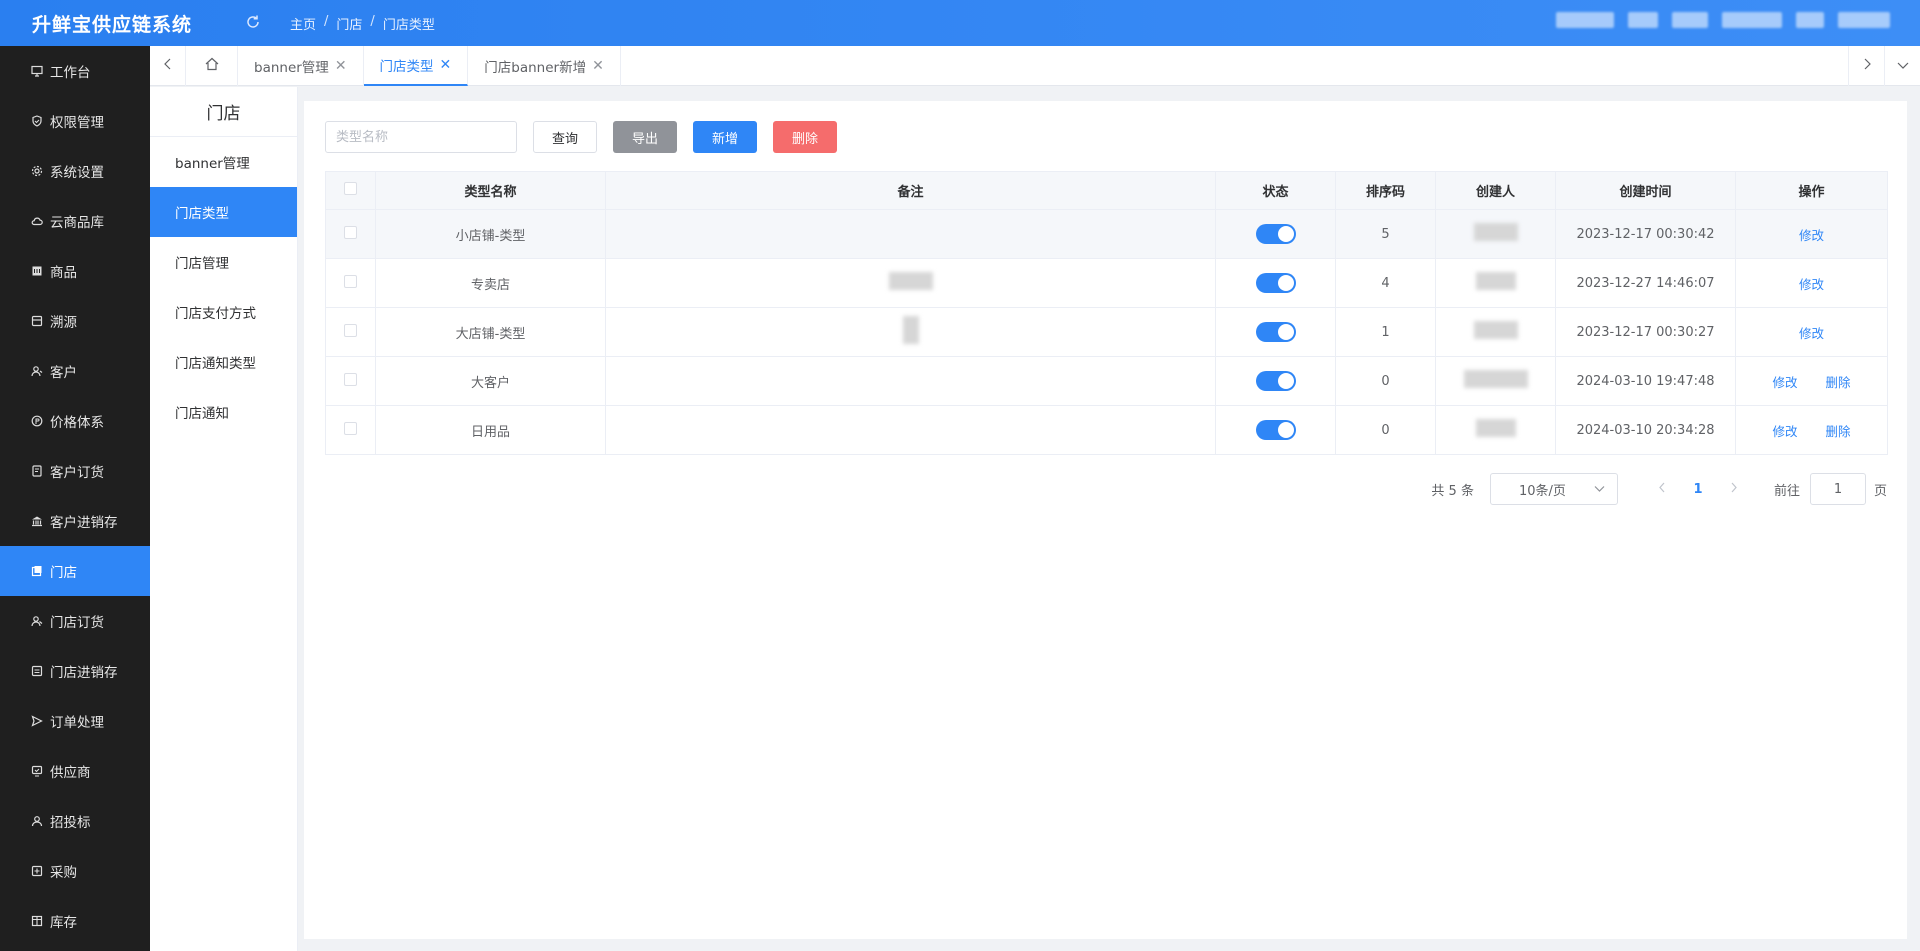 The height and width of the screenshot is (951, 1920). I want to click on user-area, so click(1723, 20).